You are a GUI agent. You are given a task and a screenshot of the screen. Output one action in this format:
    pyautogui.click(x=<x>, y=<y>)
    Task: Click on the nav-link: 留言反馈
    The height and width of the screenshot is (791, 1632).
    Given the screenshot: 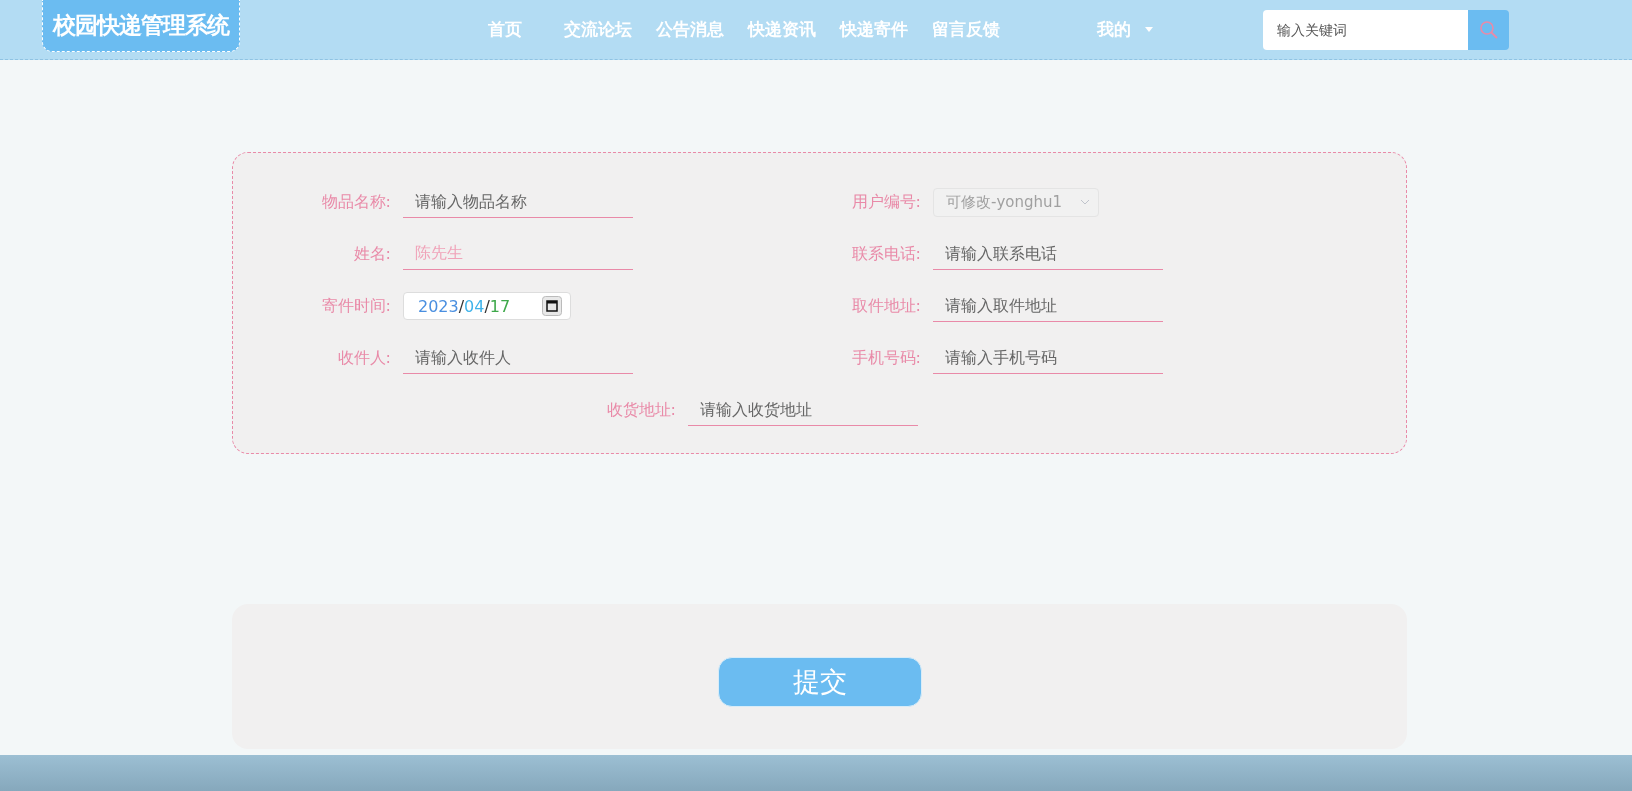 What is the action you would take?
    pyautogui.click(x=966, y=29)
    